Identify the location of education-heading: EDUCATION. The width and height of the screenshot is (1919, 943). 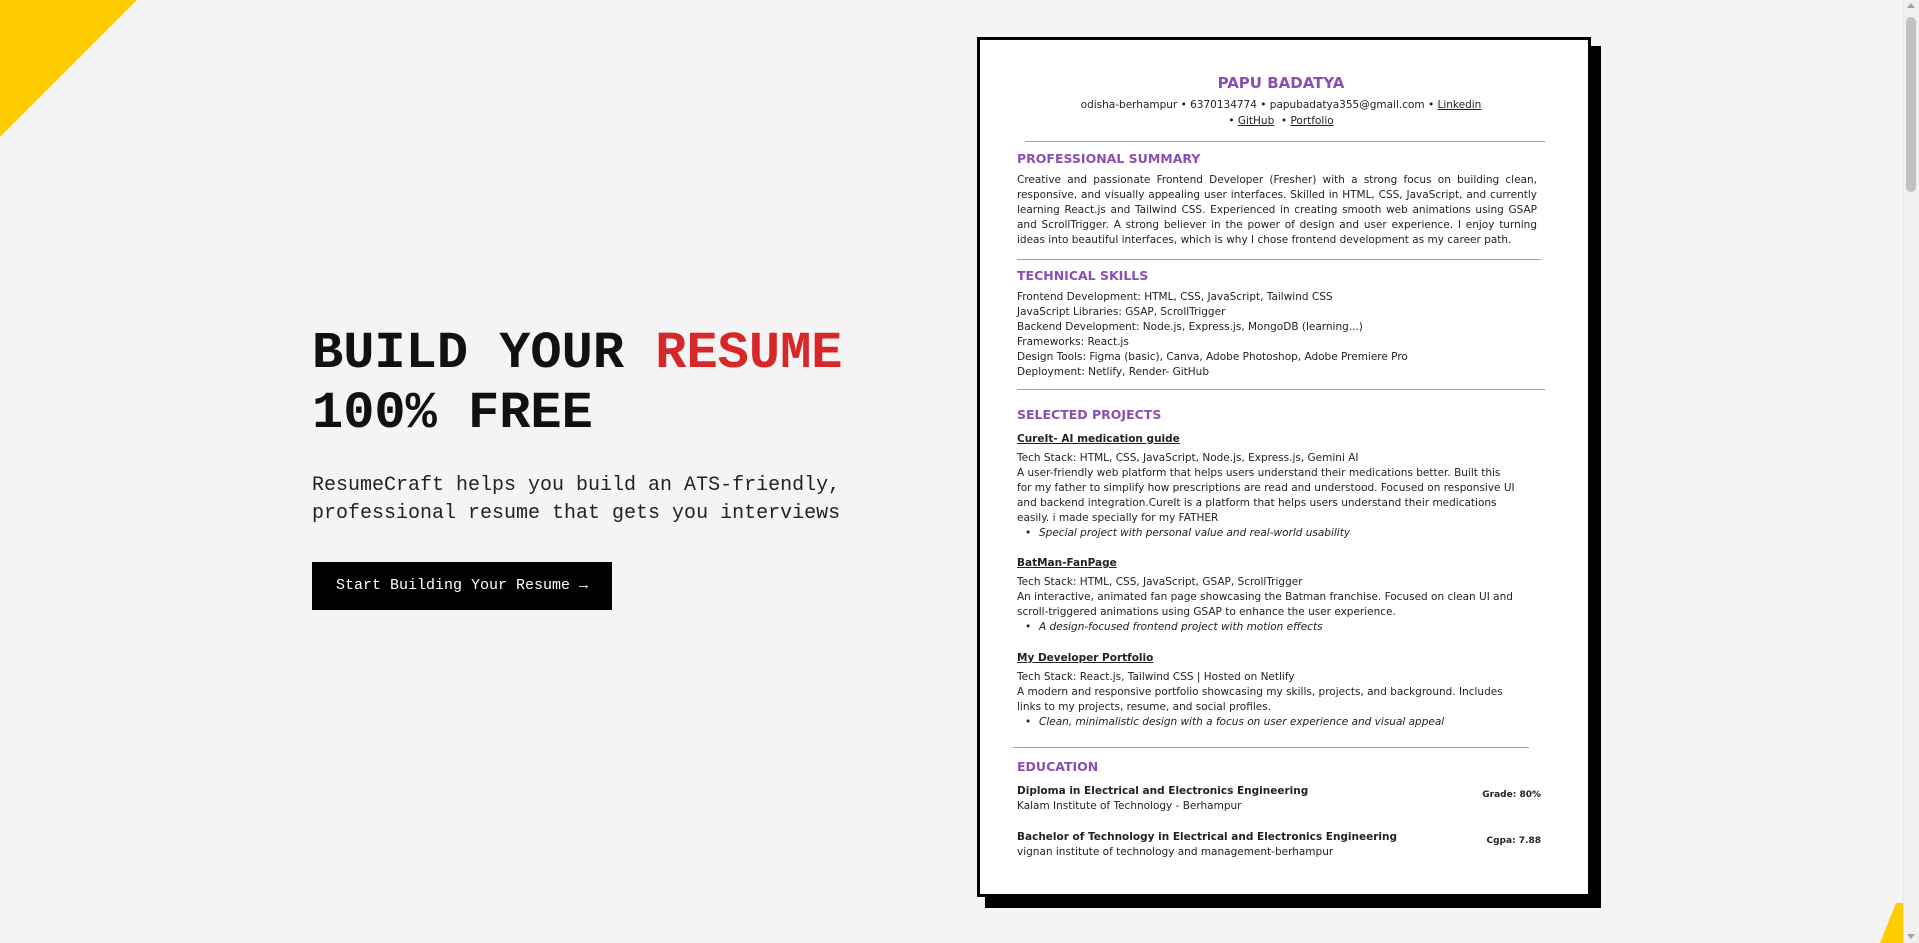
(1058, 766).